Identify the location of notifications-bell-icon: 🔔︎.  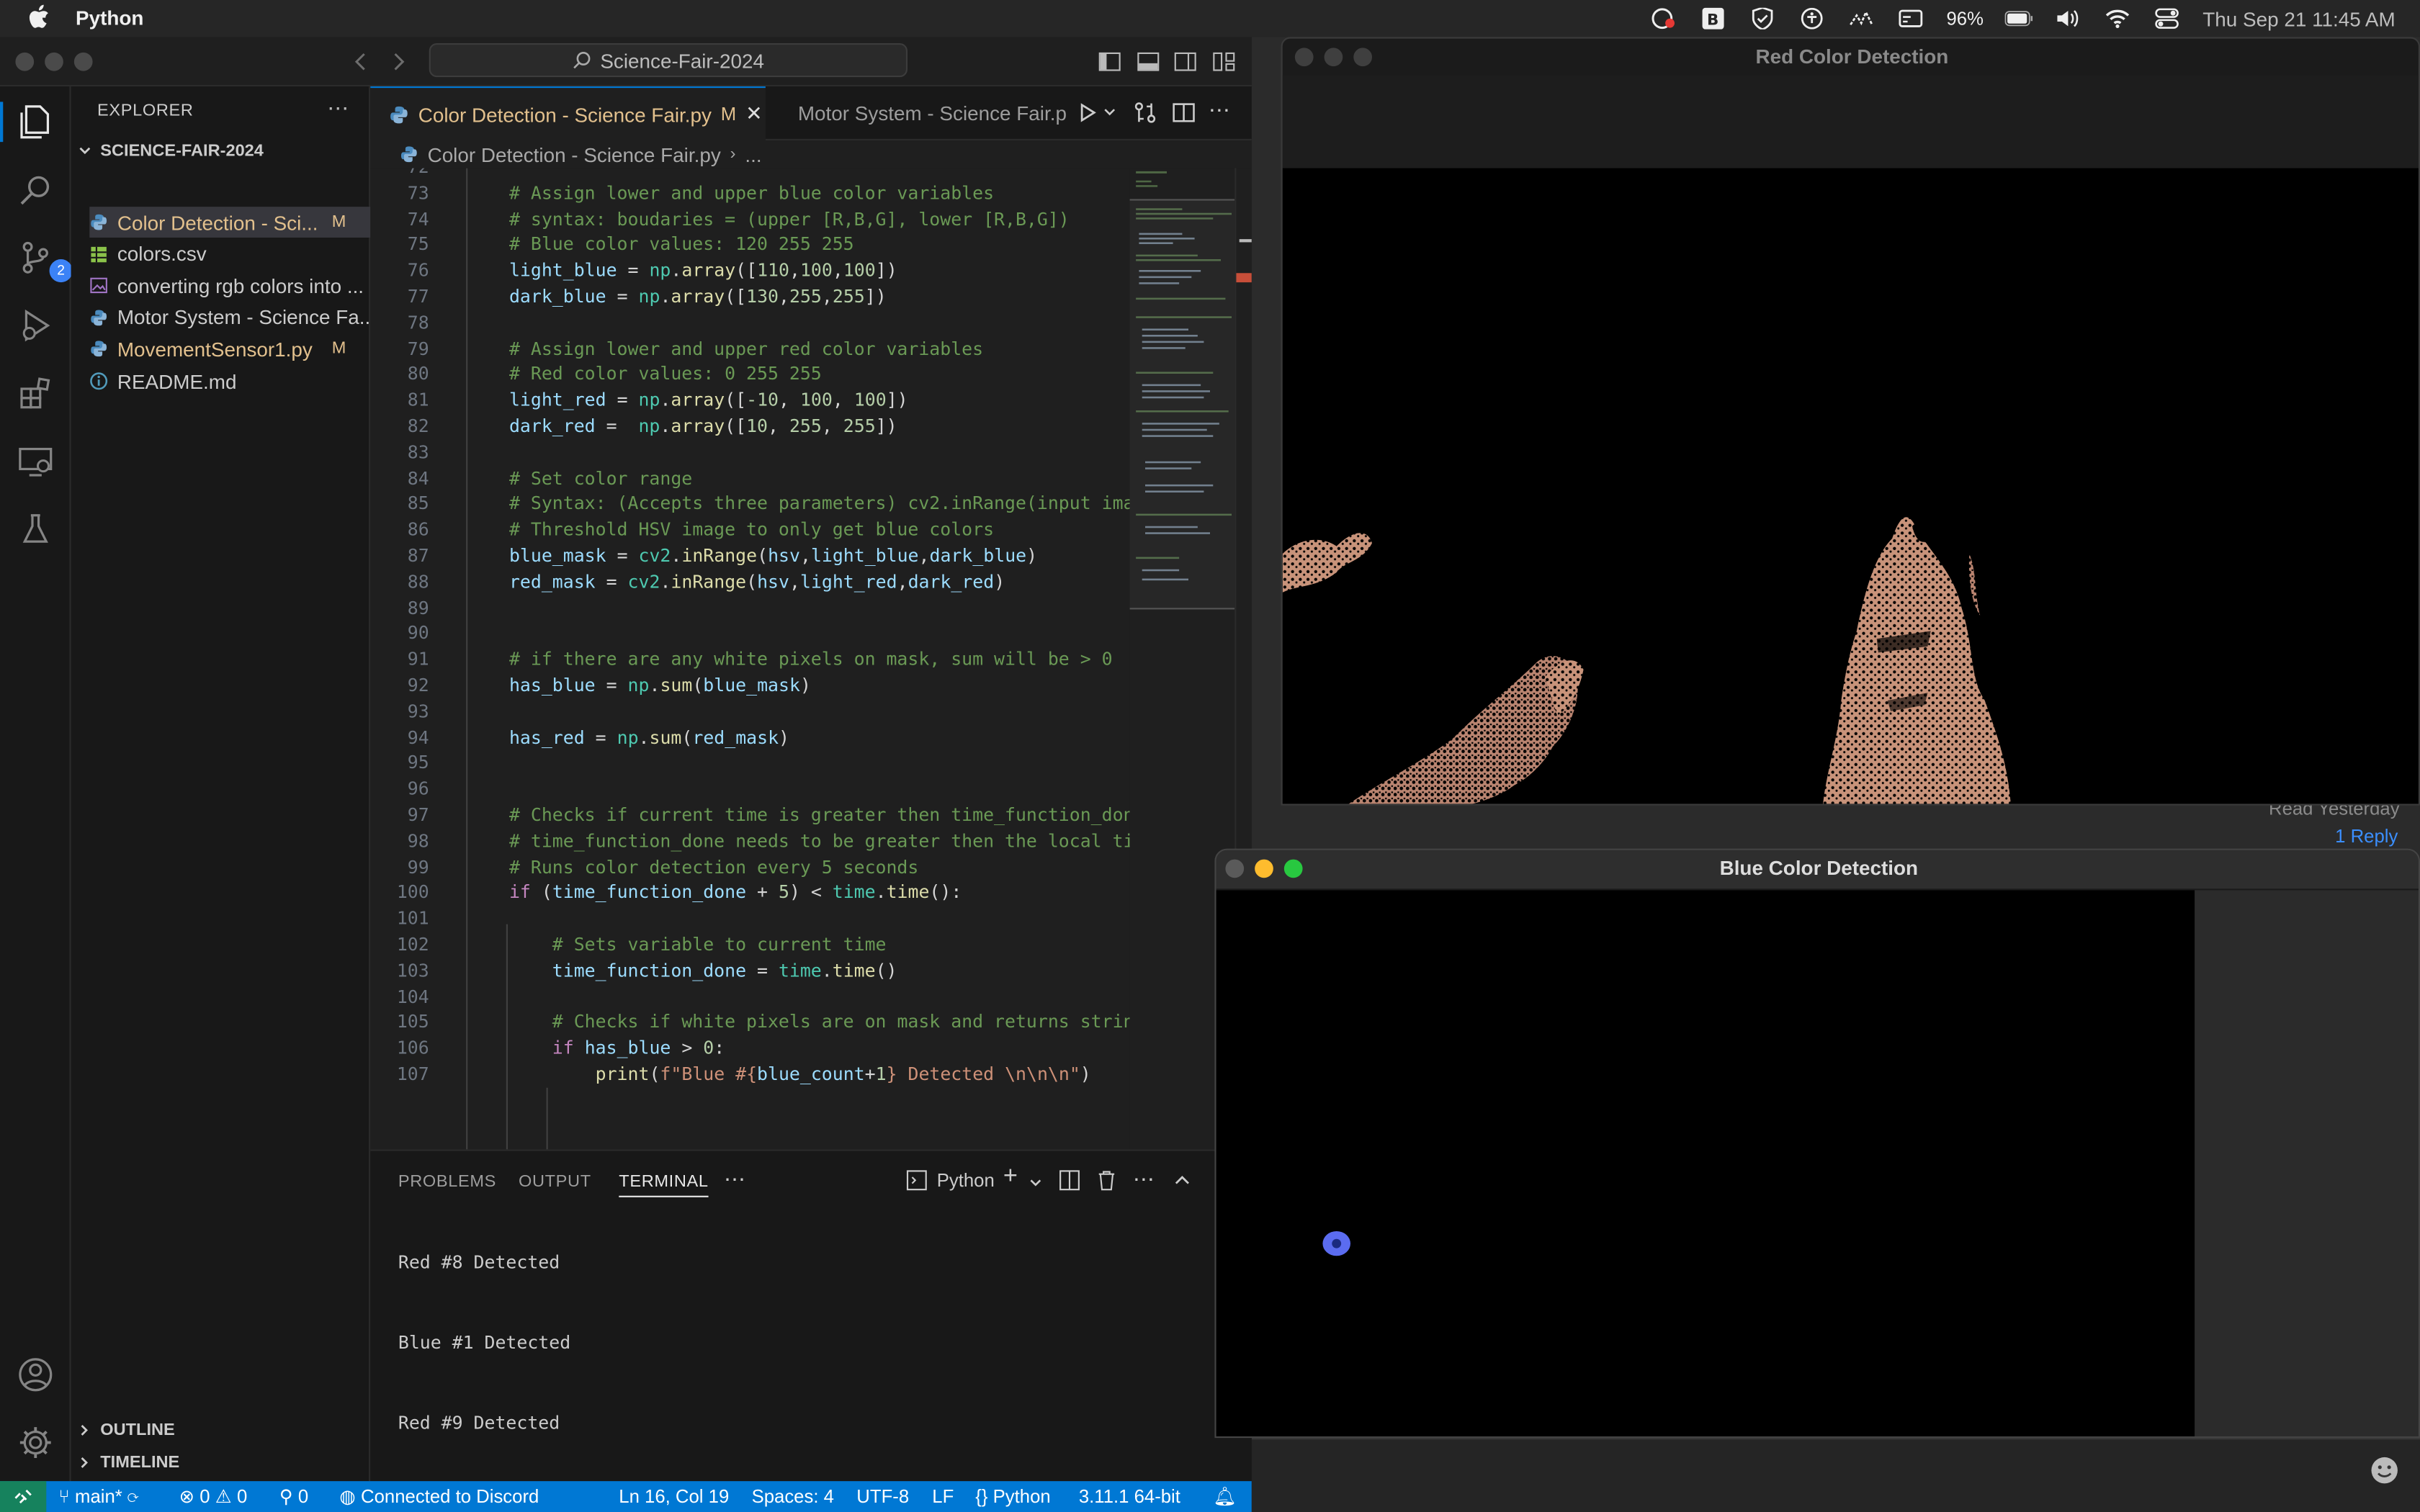
(1225, 1497).